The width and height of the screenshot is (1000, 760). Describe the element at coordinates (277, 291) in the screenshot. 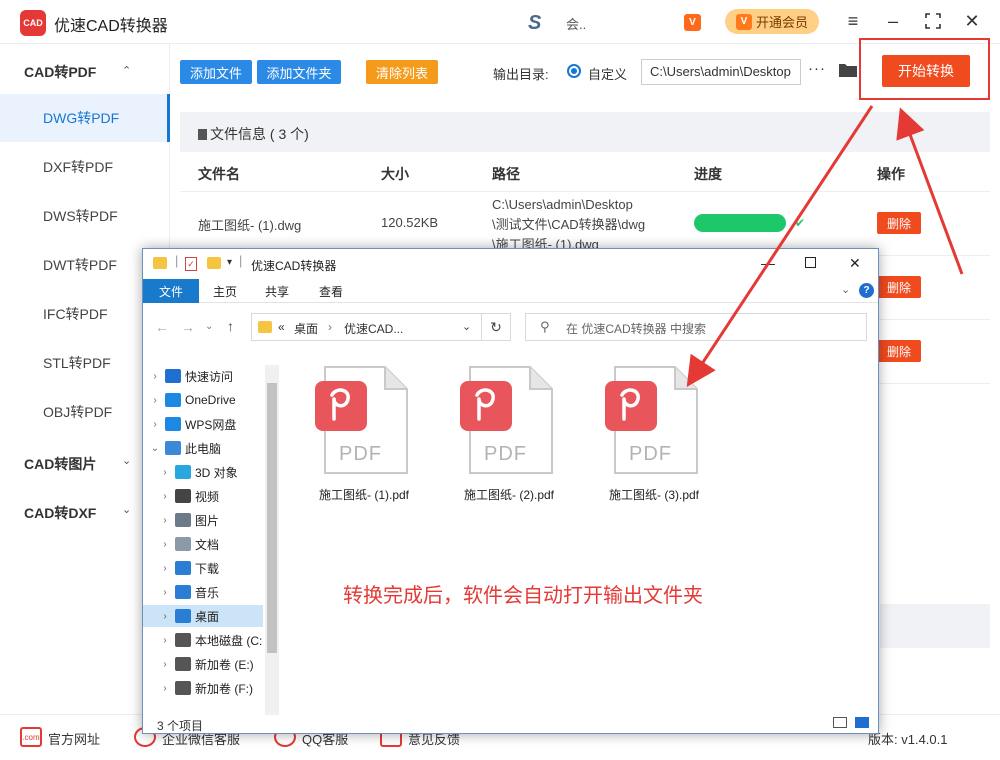

I see `tab-share: 共享` at that location.